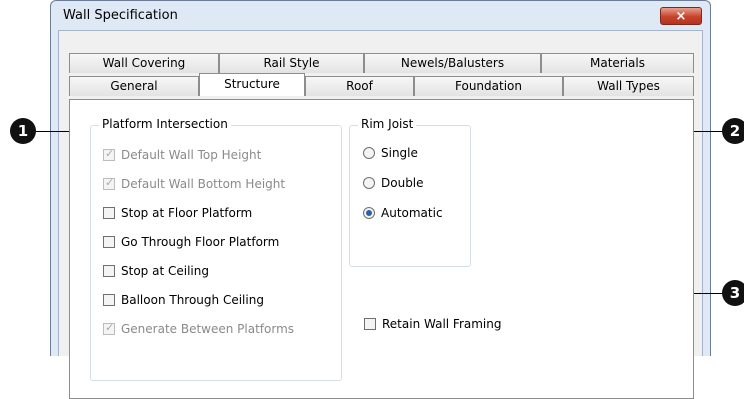 The height and width of the screenshot is (399, 744). What do you see at coordinates (617, 63) in the screenshot?
I see `tab-materials: Materials` at bounding box center [617, 63].